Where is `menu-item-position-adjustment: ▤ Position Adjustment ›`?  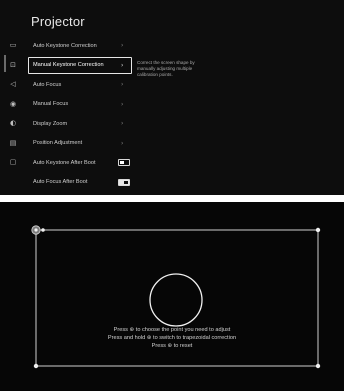 menu-item-position-adjustment: ▤ Position Adjustment › is located at coordinates (70, 144).